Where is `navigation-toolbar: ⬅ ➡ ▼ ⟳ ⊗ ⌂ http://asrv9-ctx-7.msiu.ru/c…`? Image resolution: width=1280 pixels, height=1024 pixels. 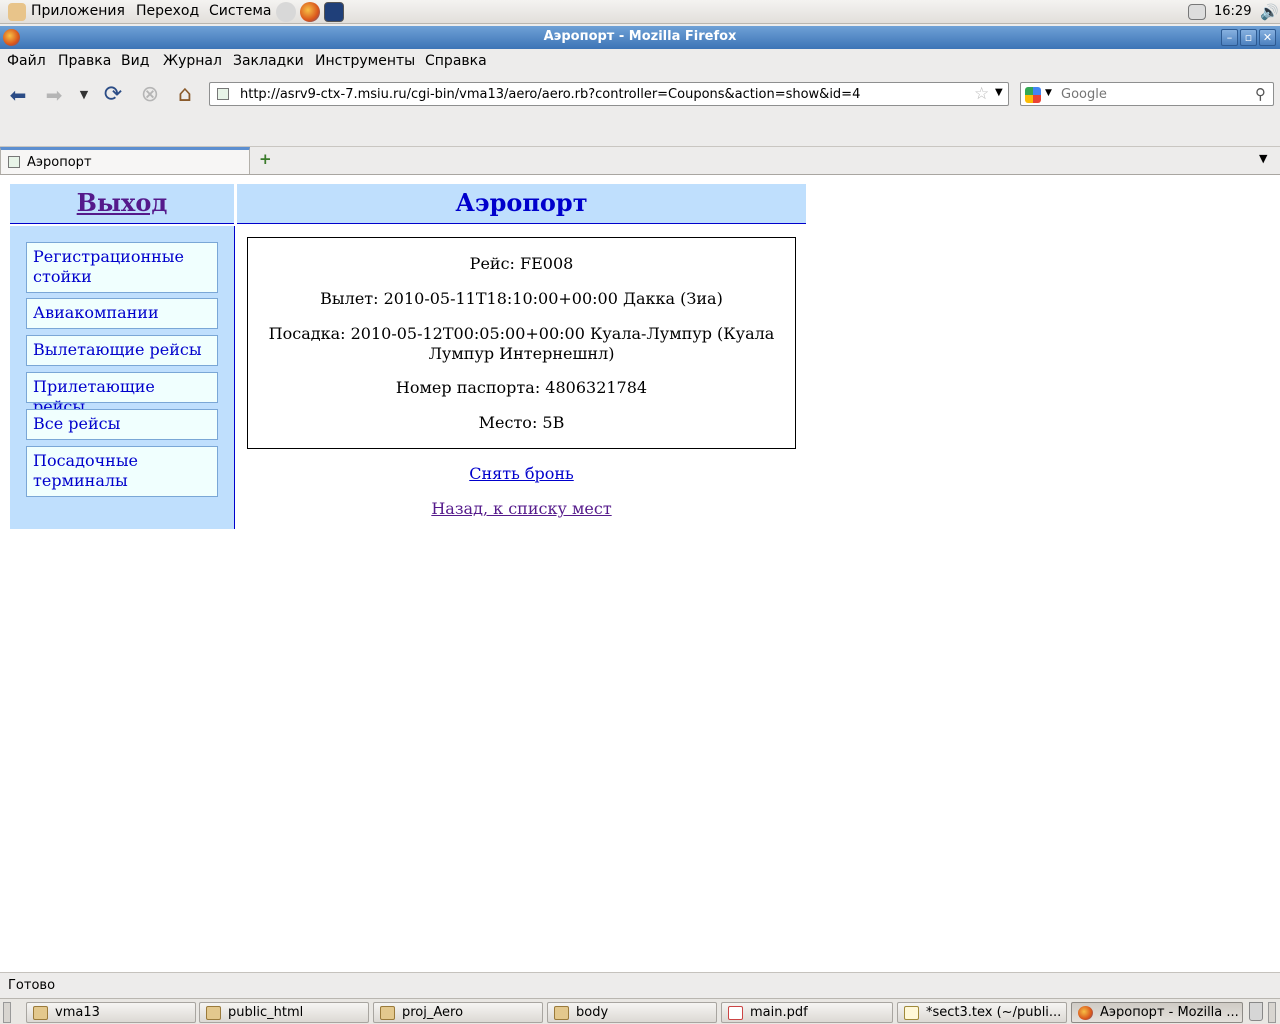 navigation-toolbar: ⬅ ➡ ▼ ⟳ ⊗ ⌂ http://asrv9-ctx-7.msiu.ru/c… is located at coordinates (640, 94).